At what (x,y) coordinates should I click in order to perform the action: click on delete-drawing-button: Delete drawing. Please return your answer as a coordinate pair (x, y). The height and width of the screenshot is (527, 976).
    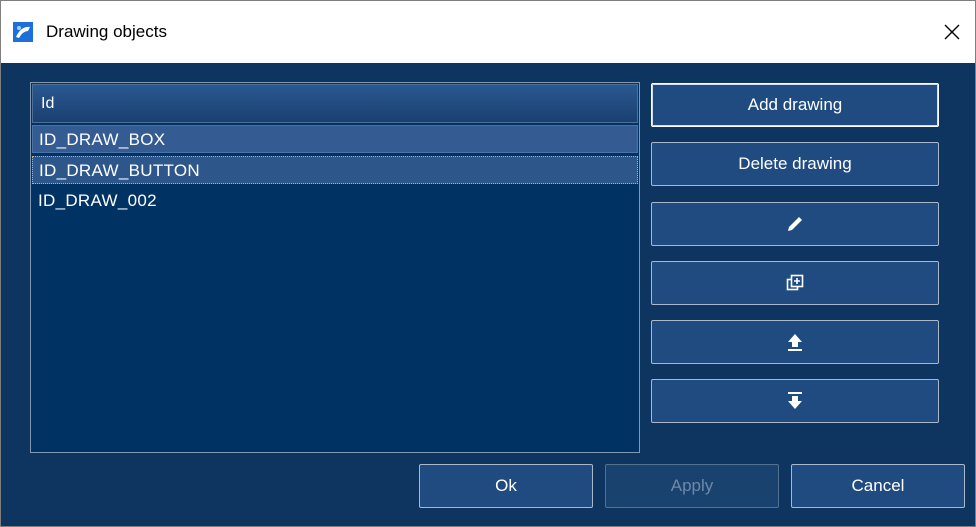
    Looking at the image, I should click on (795, 164).